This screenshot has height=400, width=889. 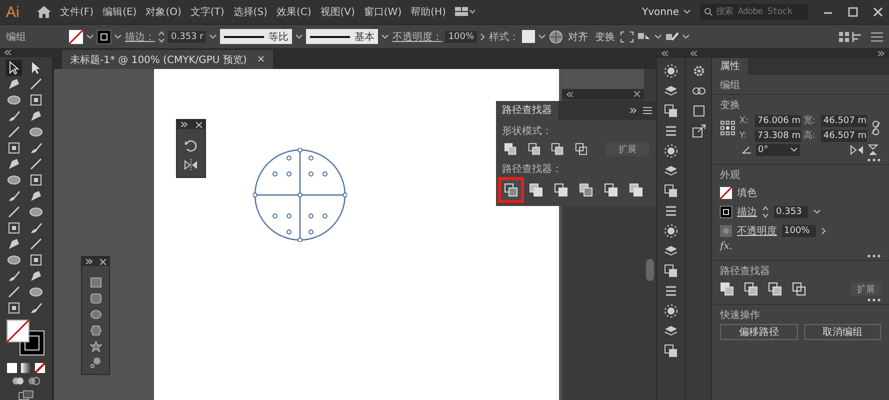 What do you see at coordinates (511, 190) in the screenshot?
I see `pathfinder-button` at bounding box center [511, 190].